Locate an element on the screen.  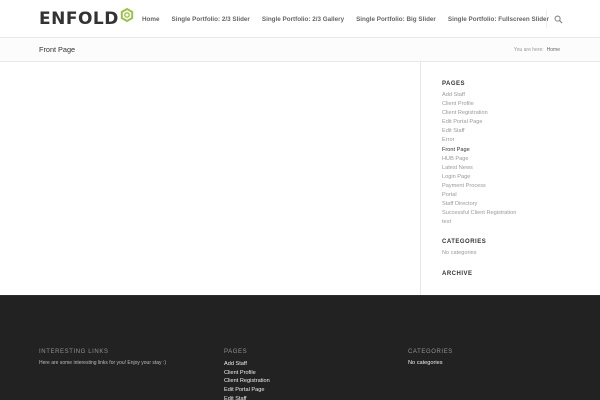
logo-hexagon-icon is located at coordinates (127, 15).